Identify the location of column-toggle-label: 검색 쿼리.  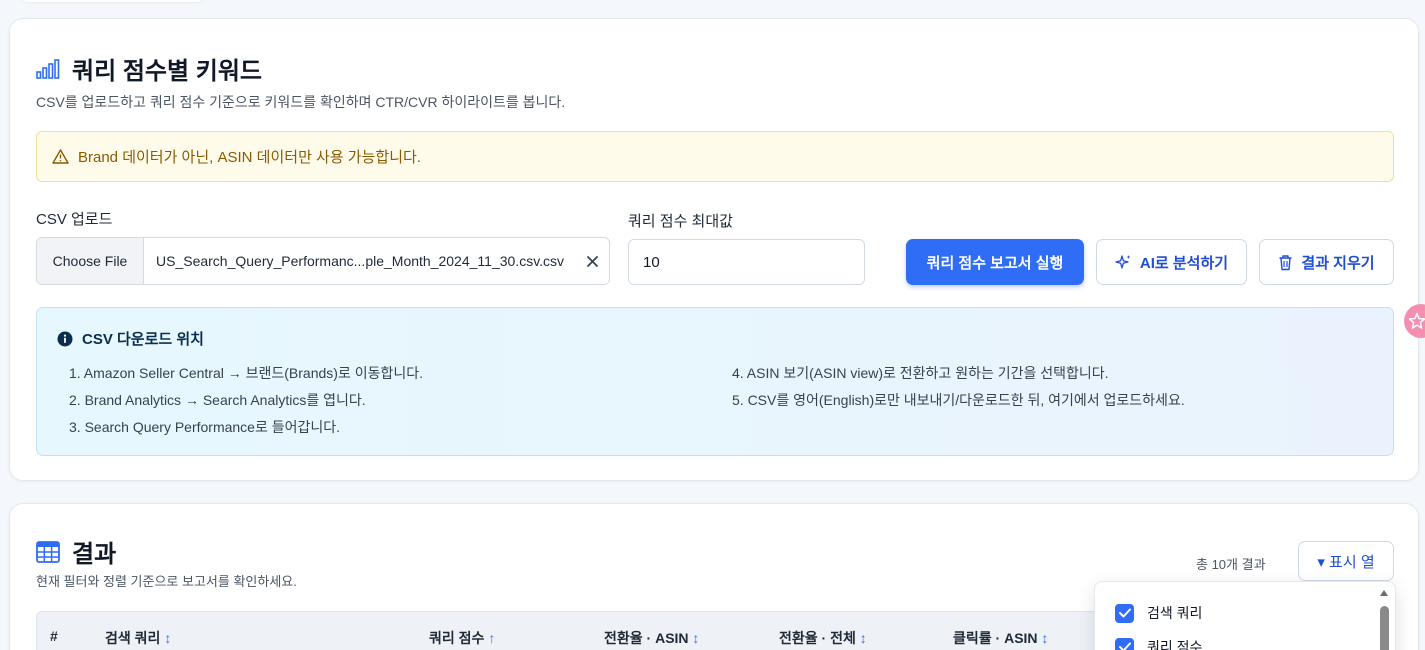
(1175, 613).